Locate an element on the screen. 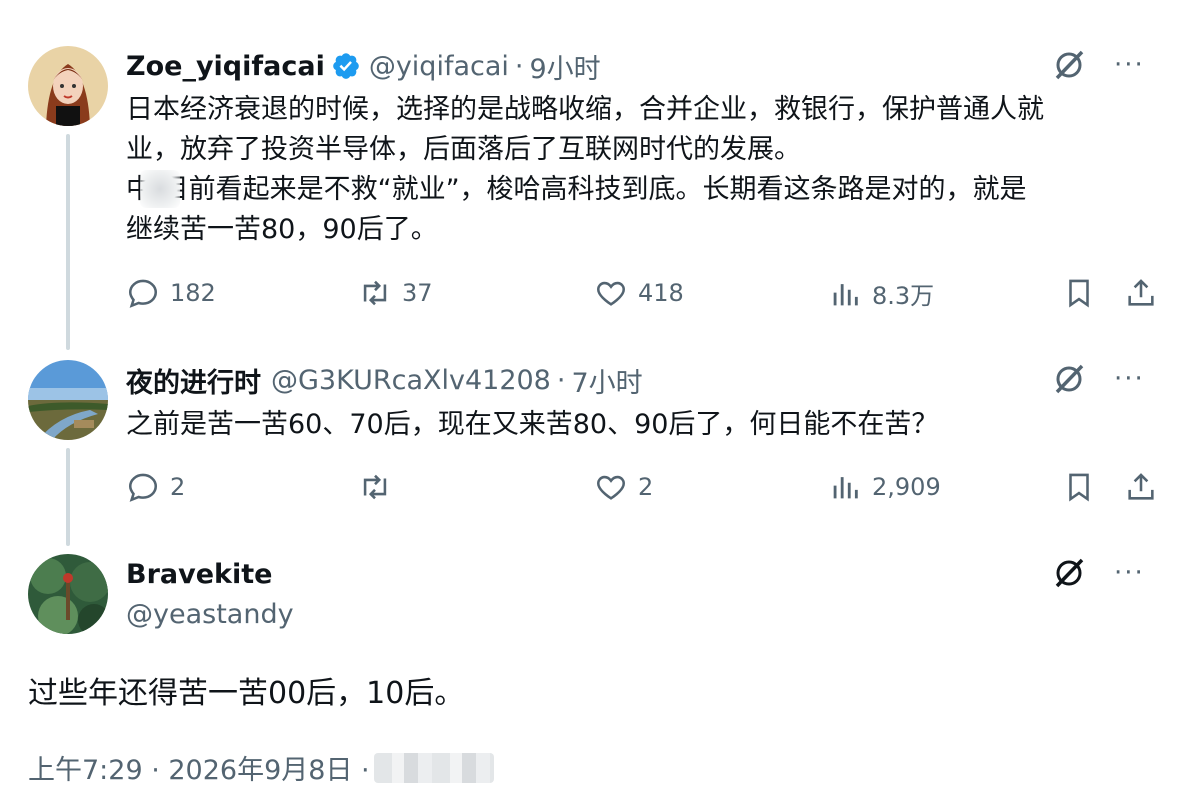 Image resolution: width=1180 pixels, height=810 pixels. post-handle-row: @yeastandy is located at coordinates (210, 614).